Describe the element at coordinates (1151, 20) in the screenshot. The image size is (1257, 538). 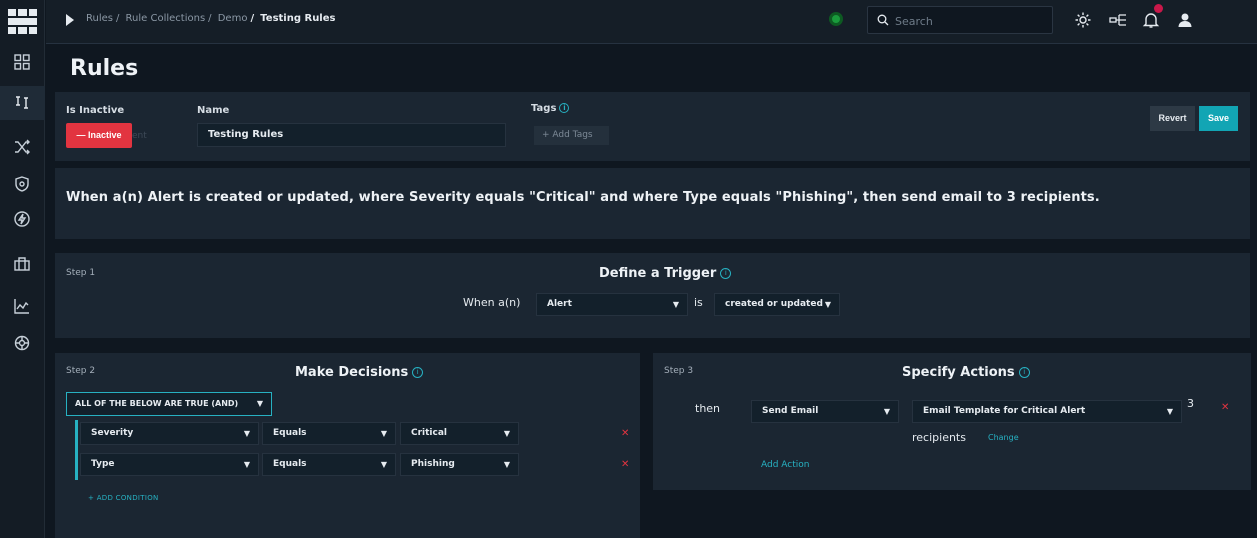
I see `bell-icon` at that location.